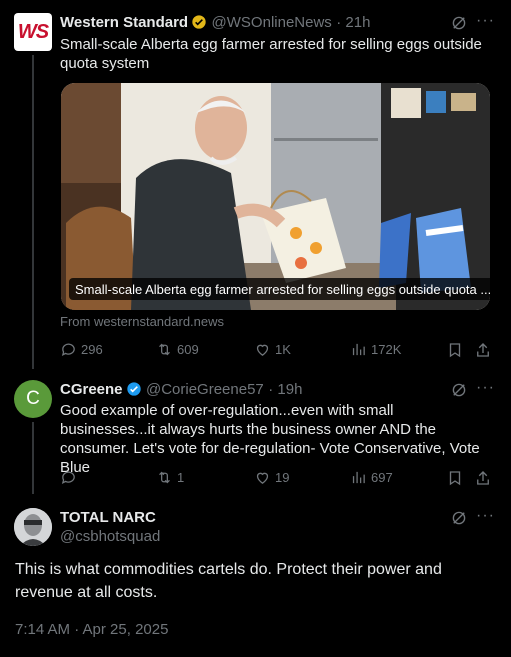 Image resolution: width=511 pixels, height=657 pixels. I want to click on reply-button: 296, so click(81, 349).